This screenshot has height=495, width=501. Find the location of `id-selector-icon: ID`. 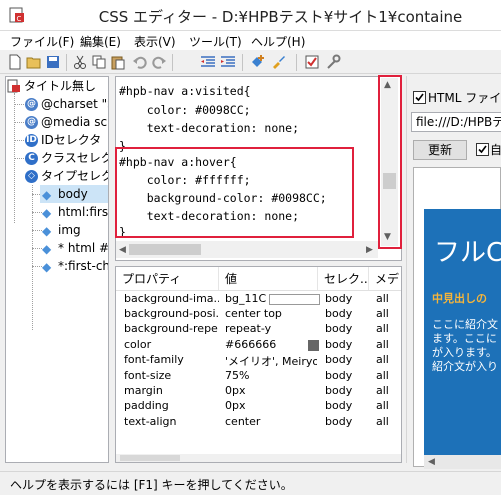

id-selector-icon: ID is located at coordinates (31, 140).